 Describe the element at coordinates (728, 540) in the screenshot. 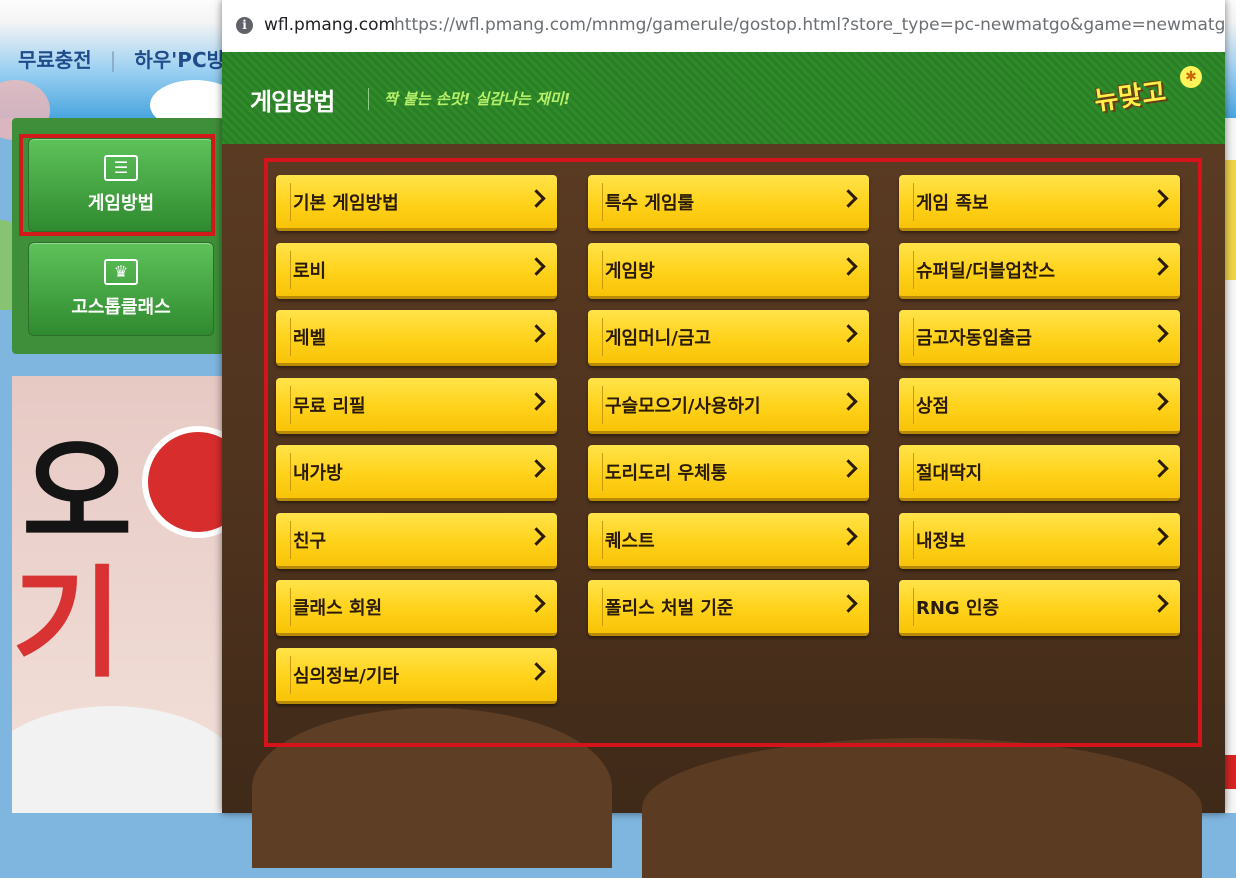

I see `menu-item: 퀘스트` at that location.